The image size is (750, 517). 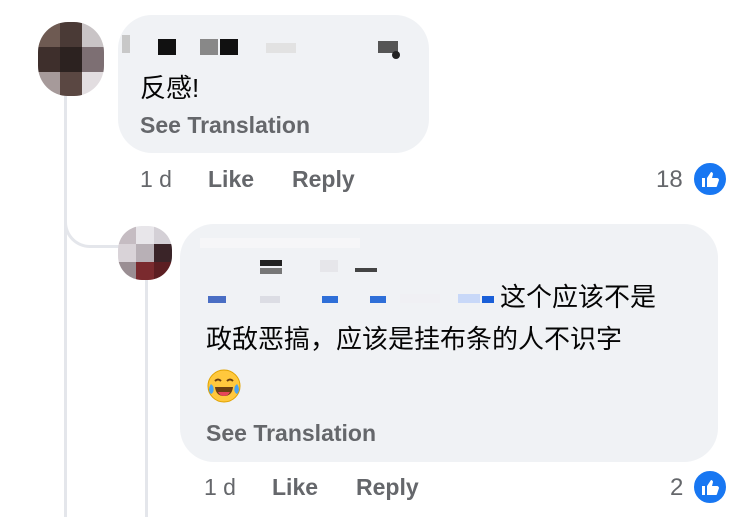 What do you see at coordinates (677, 487) in the screenshot?
I see `reply-reaction-count: 2` at bounding box center [677, 487].